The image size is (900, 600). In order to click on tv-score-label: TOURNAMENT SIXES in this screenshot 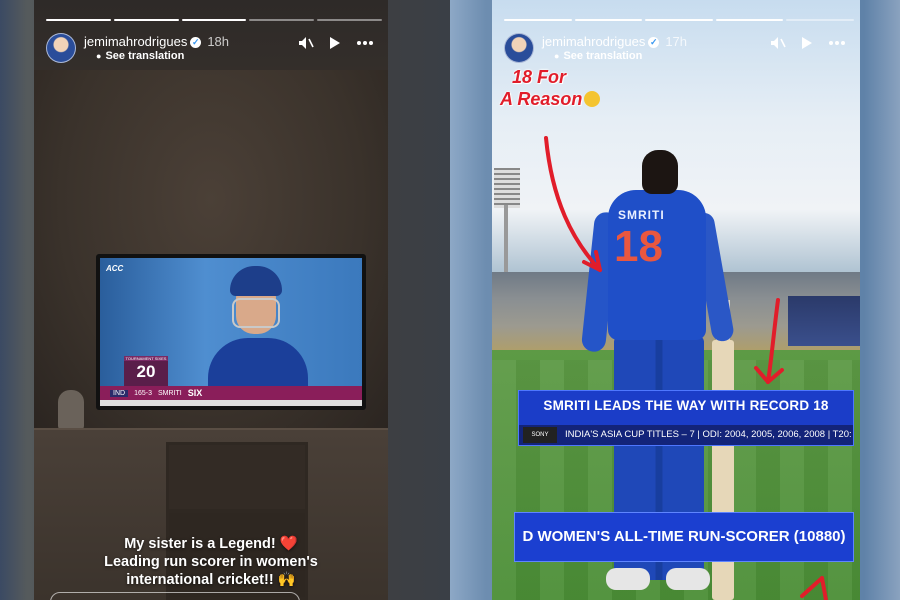, I will do `click(146, 358)`.